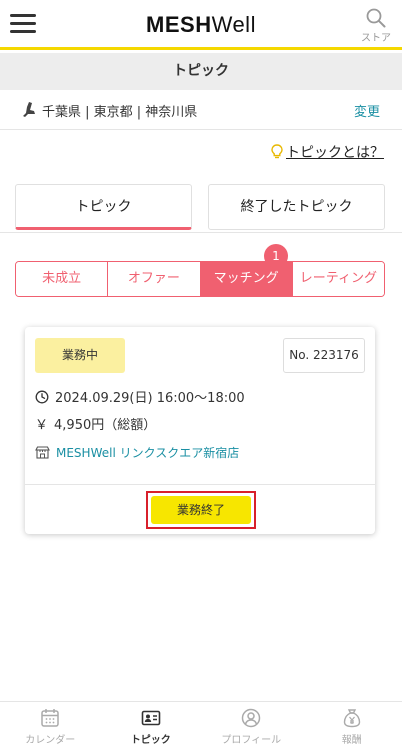 The height and width of the screenshot is (749, 402). Describe the element at coordinates (150, 398) in the screenshot. I see `datetime-text: 2024.09.29(日) 16:00〜18:00` at that location.